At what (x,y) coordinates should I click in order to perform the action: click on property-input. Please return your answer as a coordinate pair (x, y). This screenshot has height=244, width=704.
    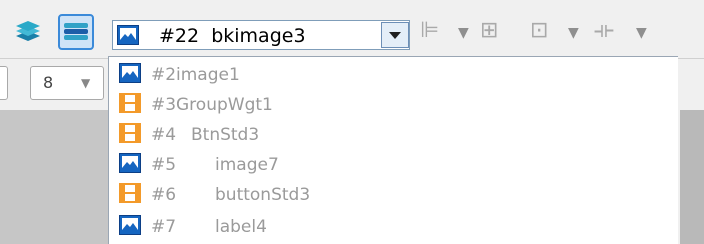
    Looking at the image, I should click on (4, 83).